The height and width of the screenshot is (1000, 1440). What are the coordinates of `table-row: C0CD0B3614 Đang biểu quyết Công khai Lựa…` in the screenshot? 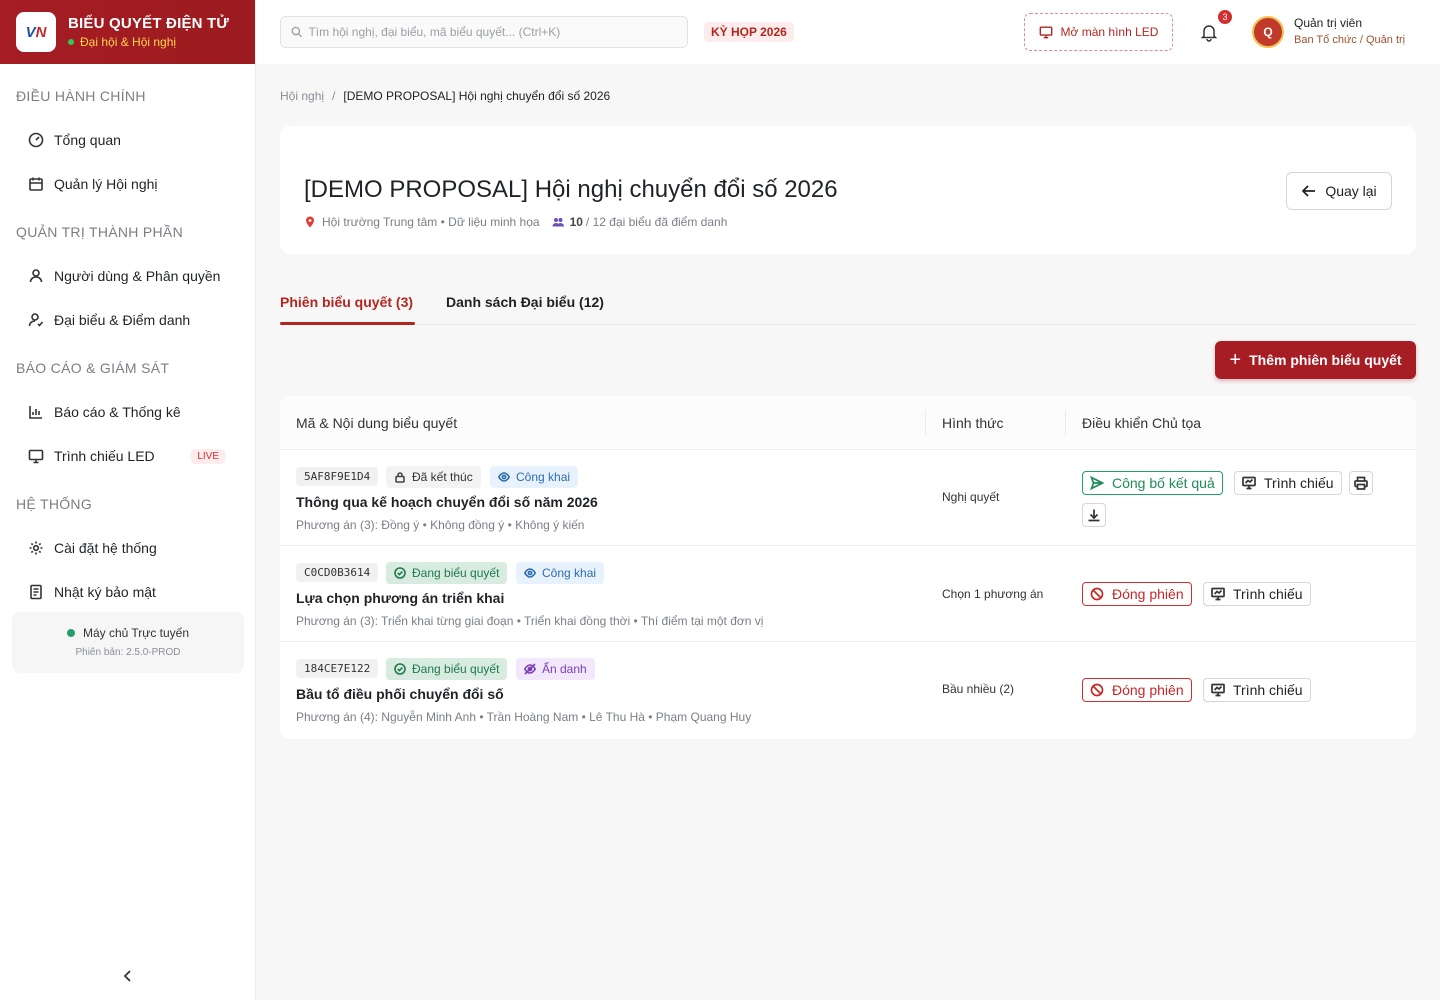 It's located at (848, 594).